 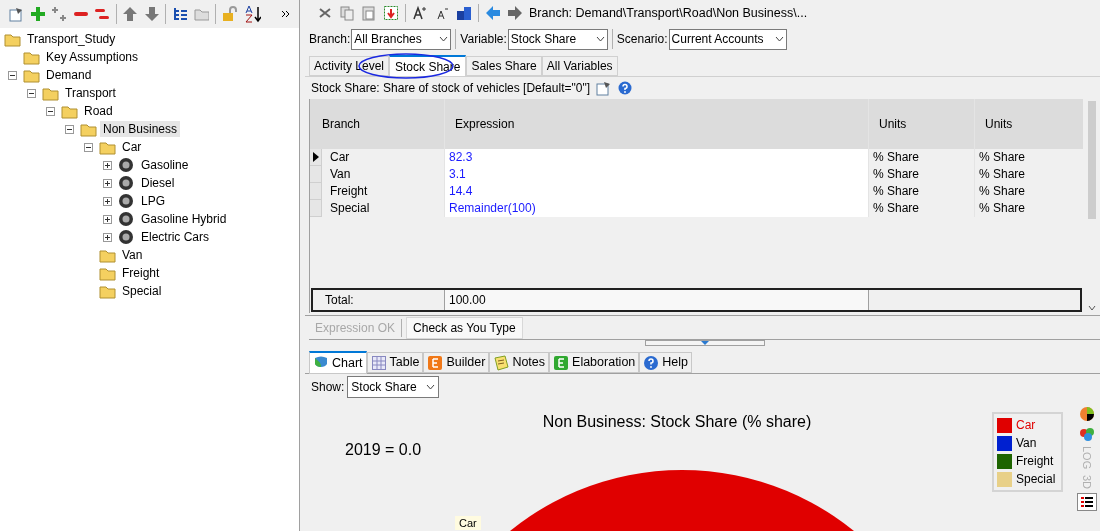 I want to click on legend-toggle-button, so click(x=1087, y=502).